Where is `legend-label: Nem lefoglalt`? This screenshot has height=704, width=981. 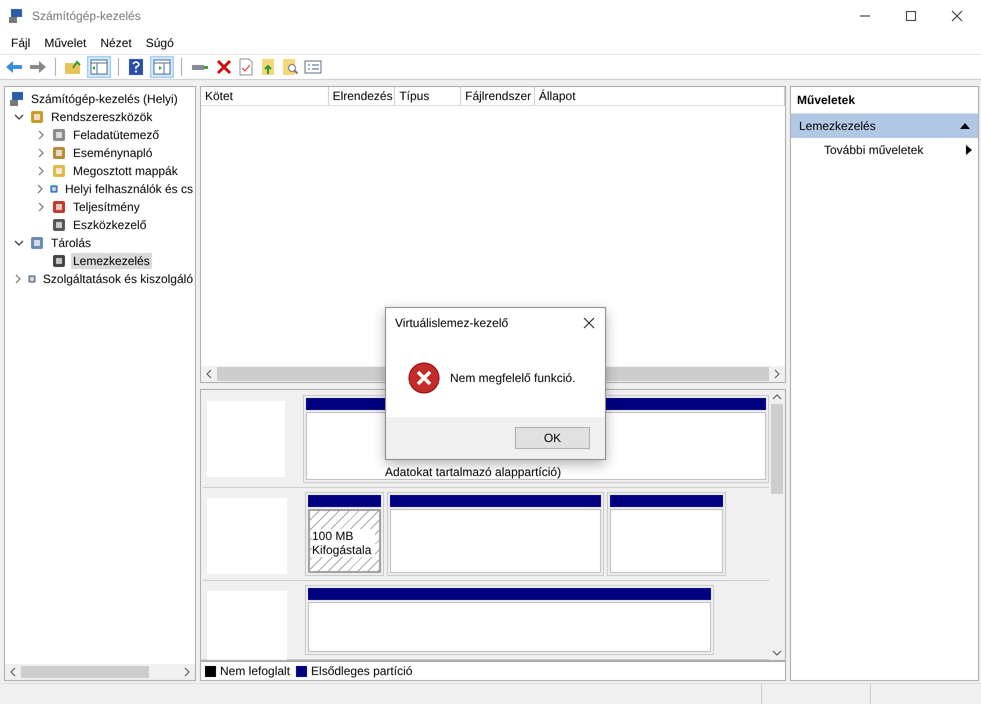 legend-label: Nem lefoglalt is located at coordinates (255, 671).